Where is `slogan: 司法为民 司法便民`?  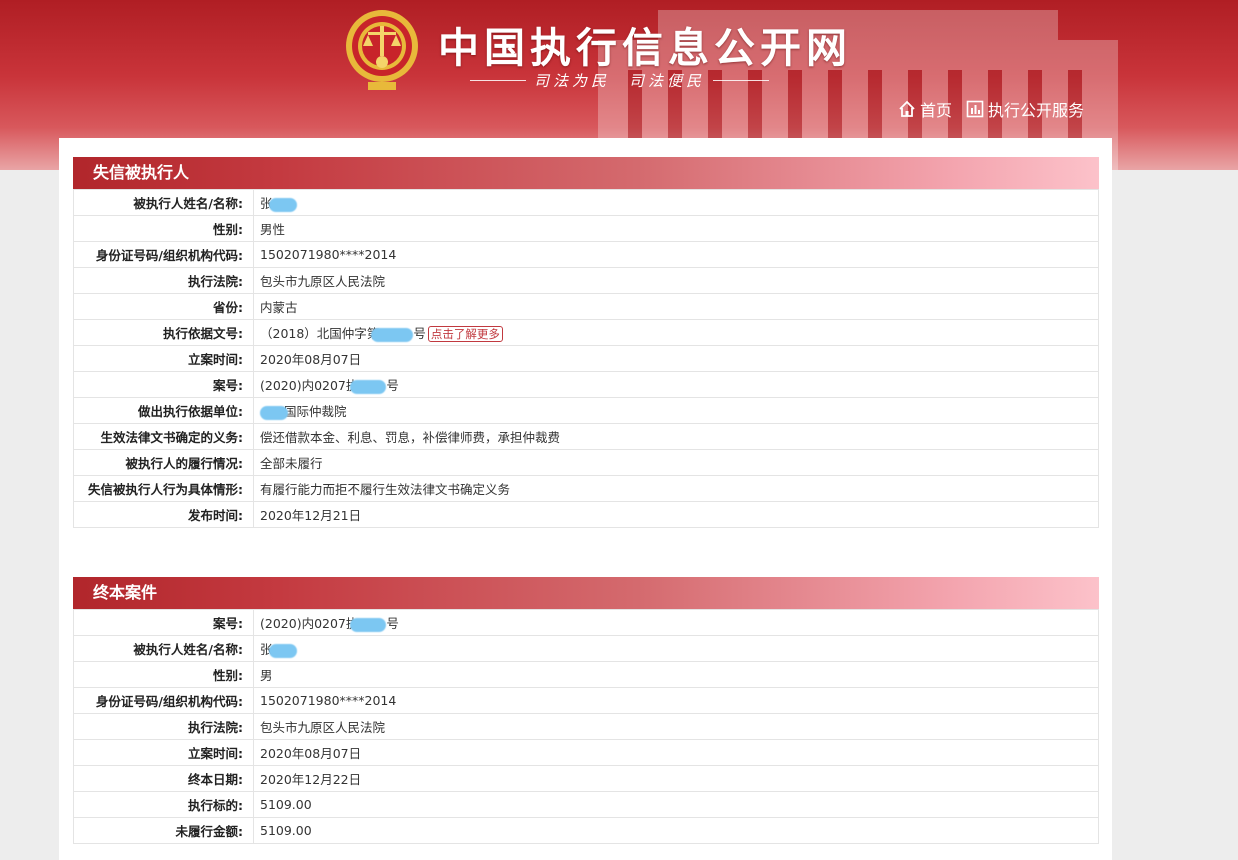 slogan: 司法为民 司法便民 is located at coordinates (620, 81).